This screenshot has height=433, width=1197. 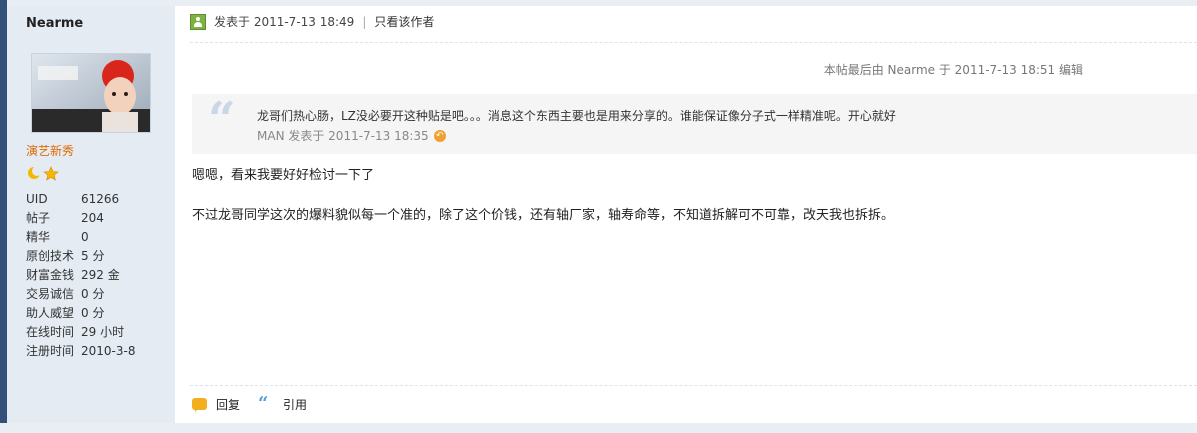 I want to click on author-username: Nearme, so click(x=54, y=23).